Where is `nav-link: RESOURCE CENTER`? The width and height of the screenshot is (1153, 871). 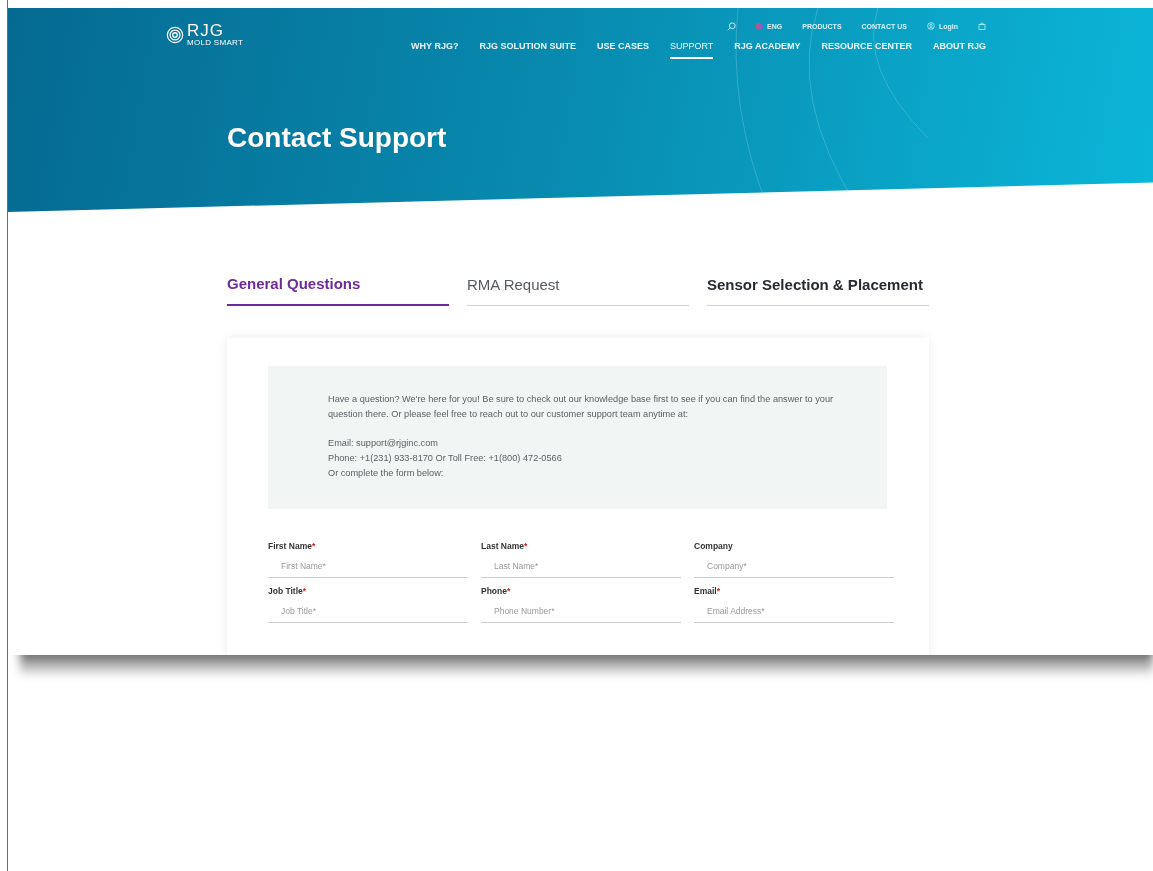
nav-link: RESOURCE CENTER is located at coordinates (866, 50).